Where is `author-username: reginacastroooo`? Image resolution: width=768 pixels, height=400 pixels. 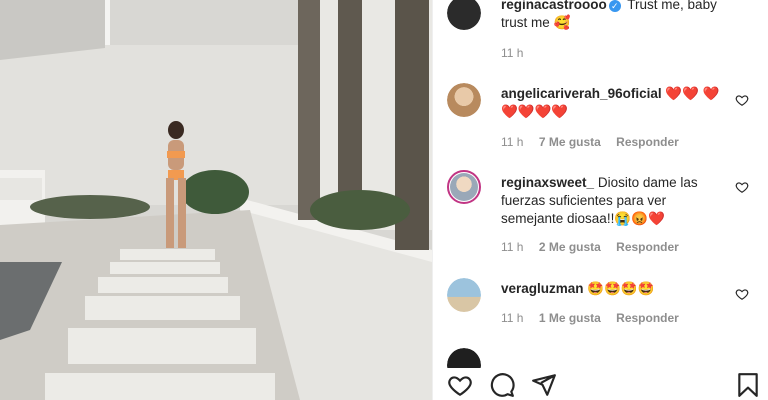 author-username: reginacastroooo is located at coordinates (554, 6).